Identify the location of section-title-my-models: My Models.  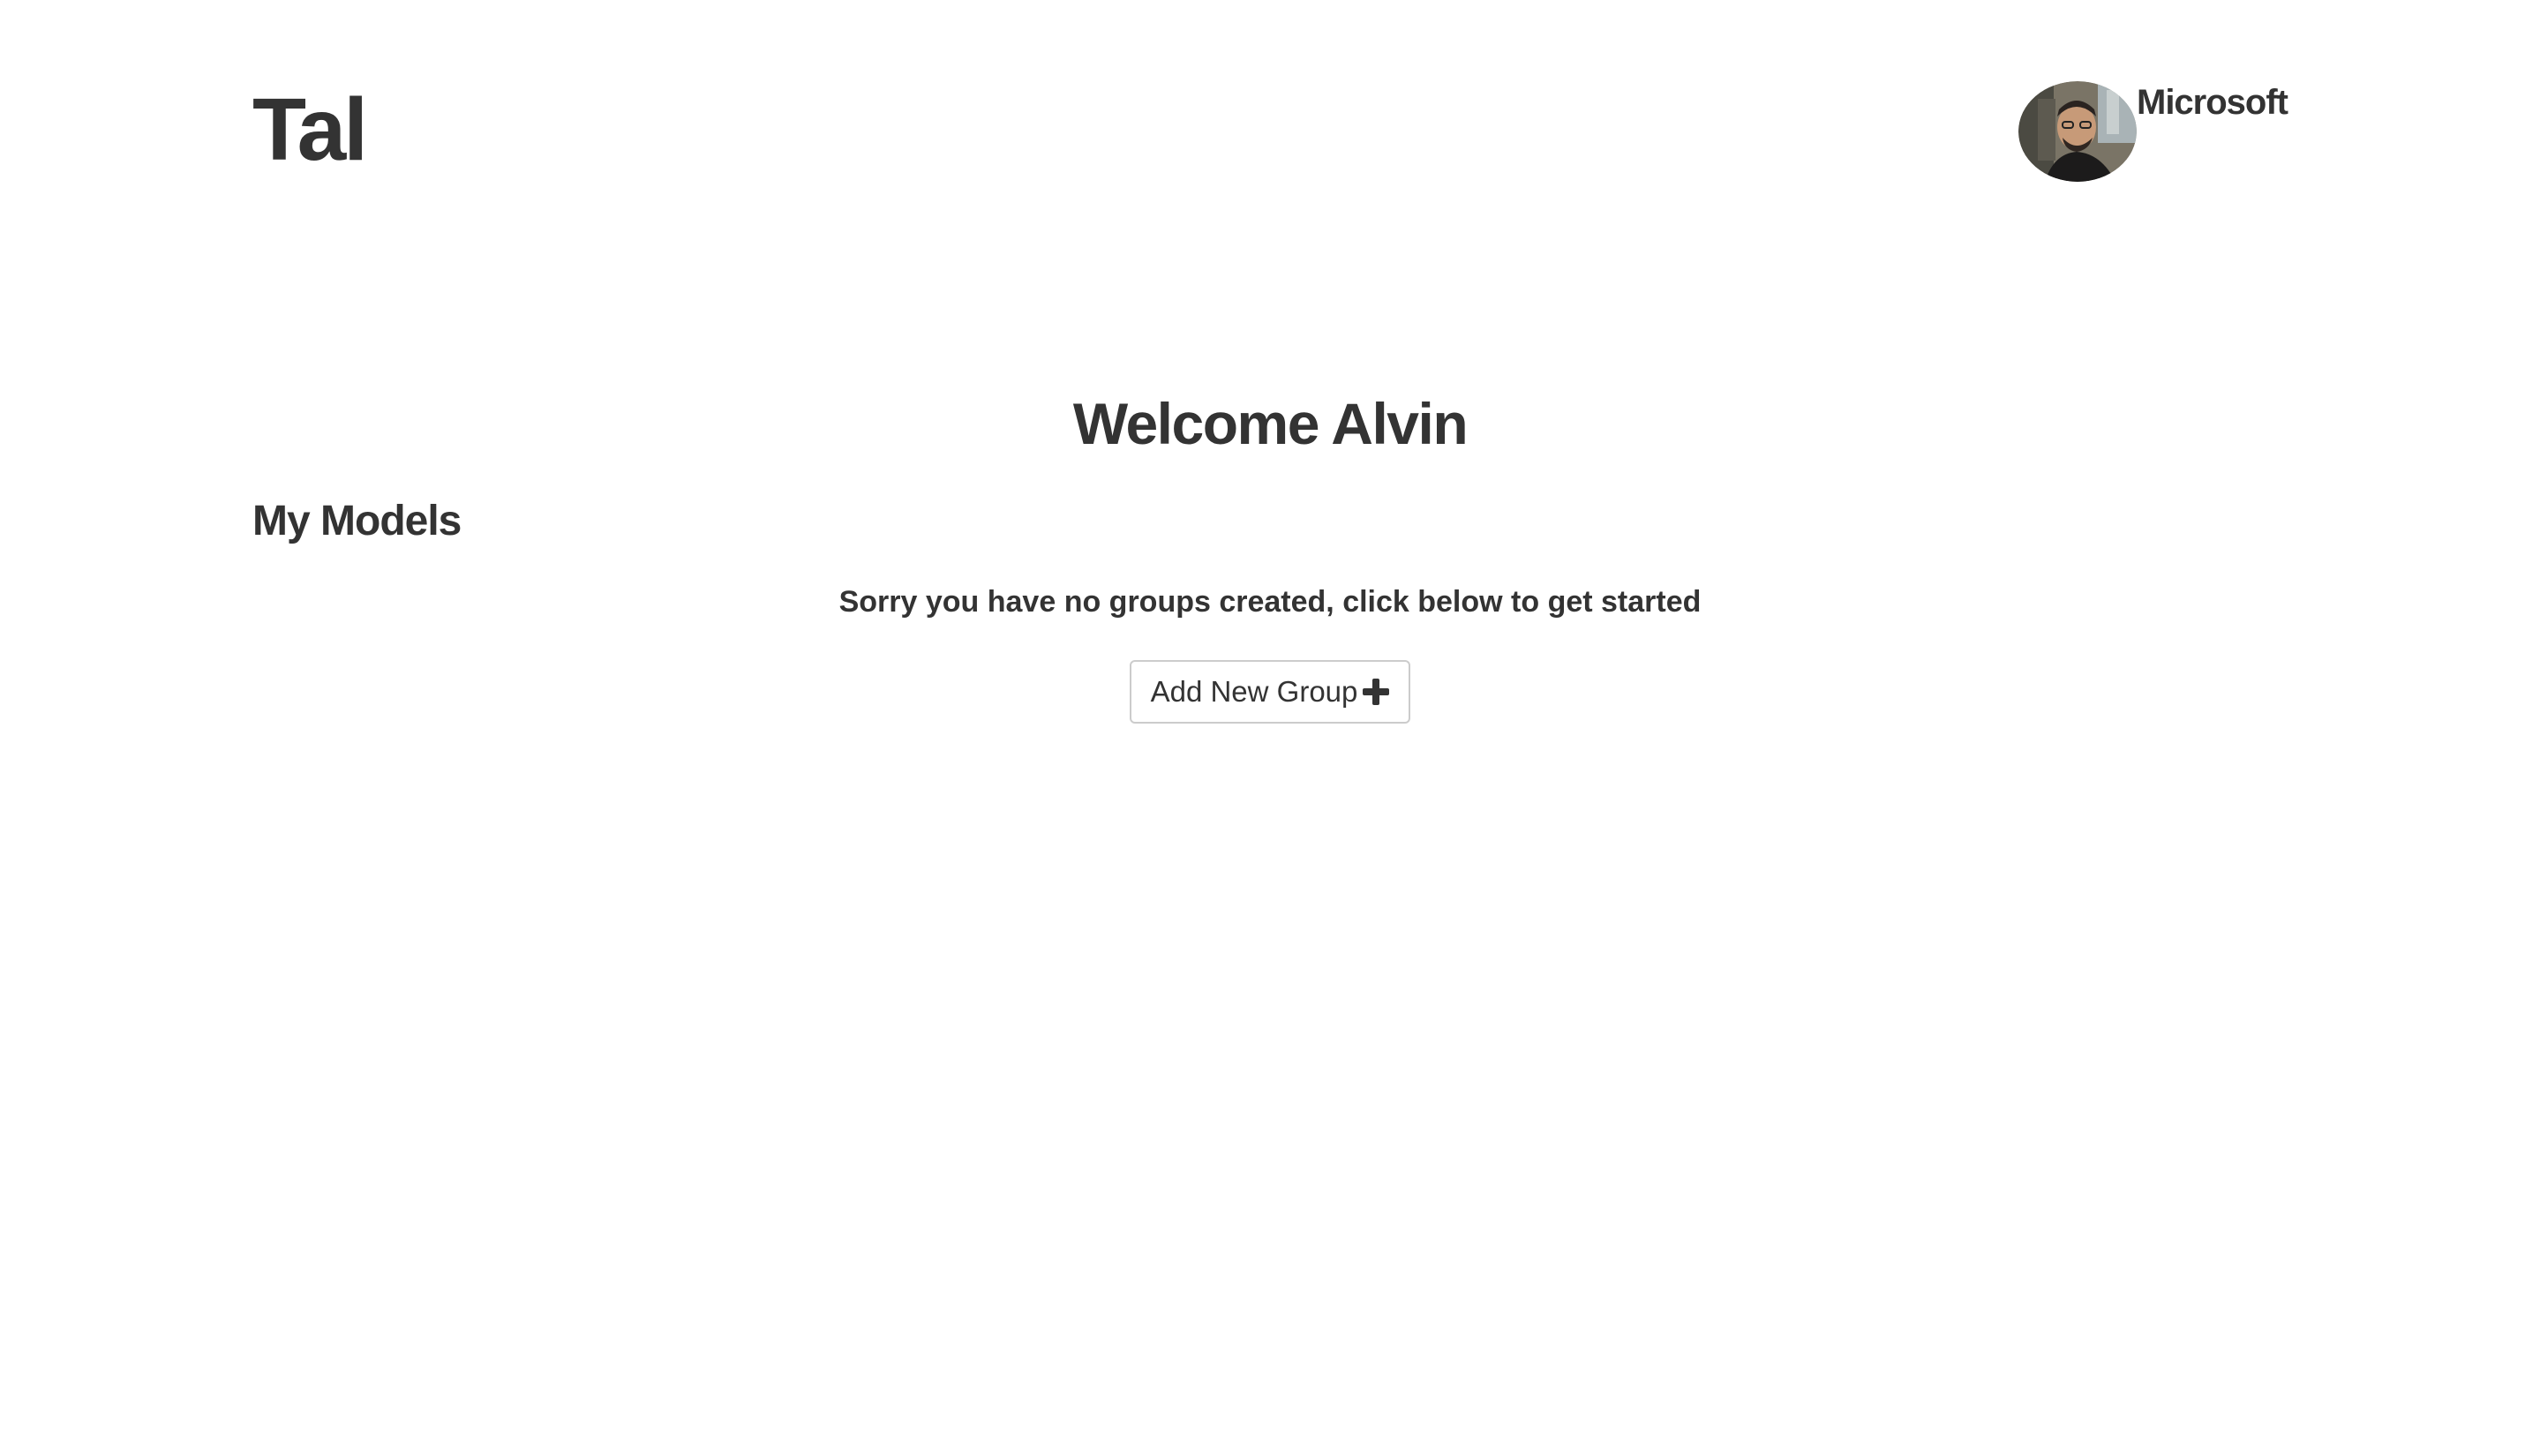
(357, 521).